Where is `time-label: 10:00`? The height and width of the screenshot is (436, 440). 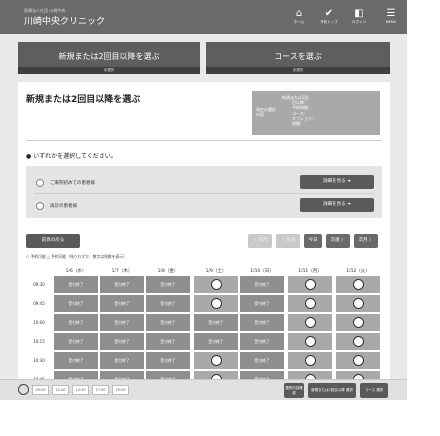 time-label: 10:00 is located at coordinates (39, 322).